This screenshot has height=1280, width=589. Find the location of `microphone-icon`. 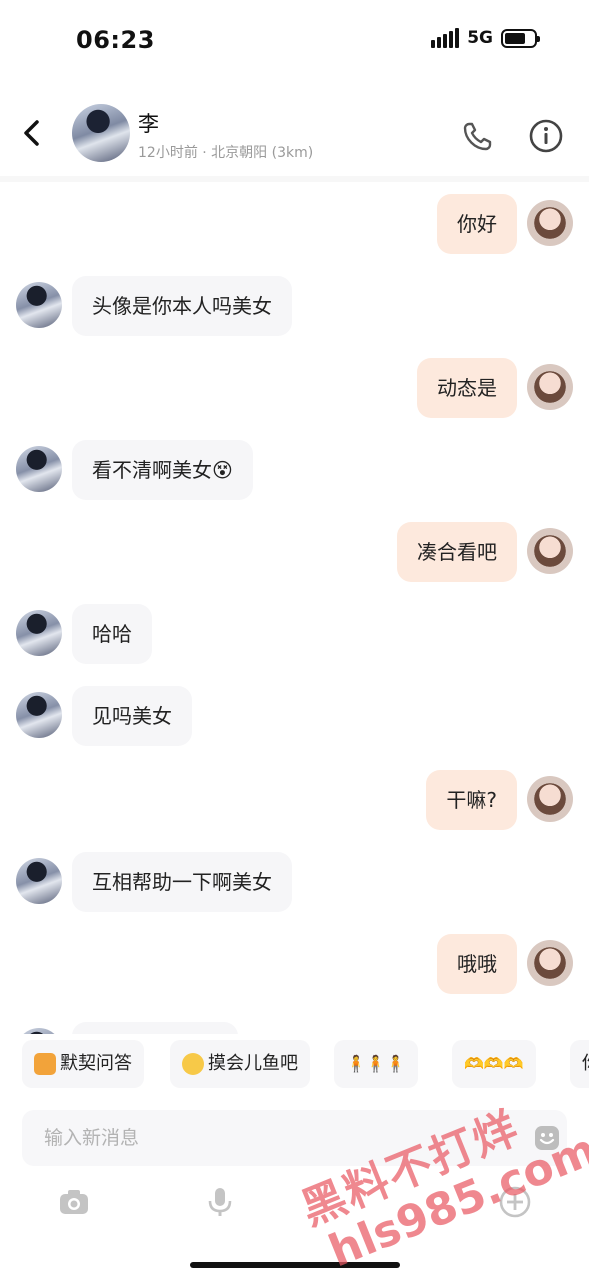

microphone-icon is located at coordinates (220, 1202).